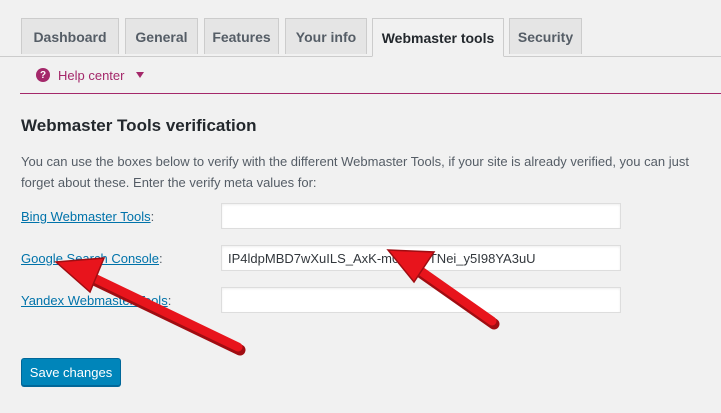 This screenshot has height=413, width=721. I want to click on yandex-webmaster-link: Yandex Webmaster Tools, so click(94, 300).